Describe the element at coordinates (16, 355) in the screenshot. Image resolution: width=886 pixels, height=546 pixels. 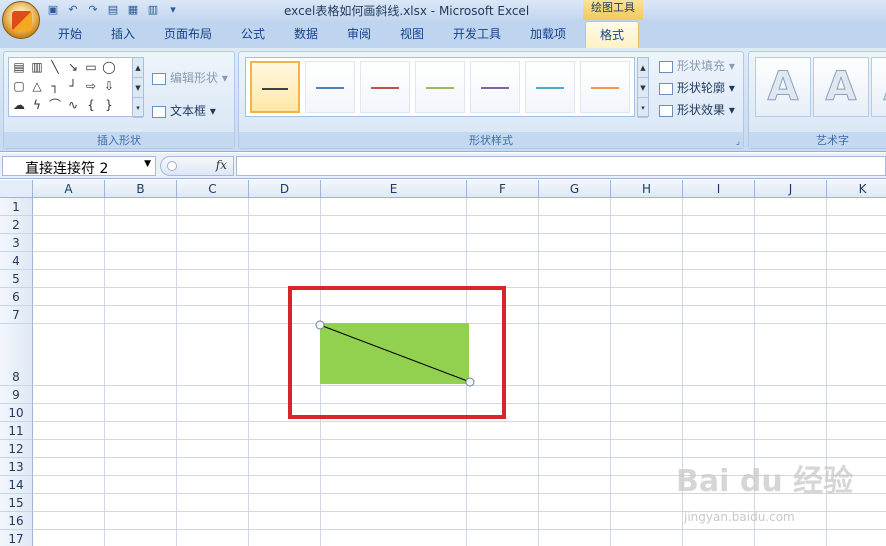
I see `row-header-8: 8` at that location.